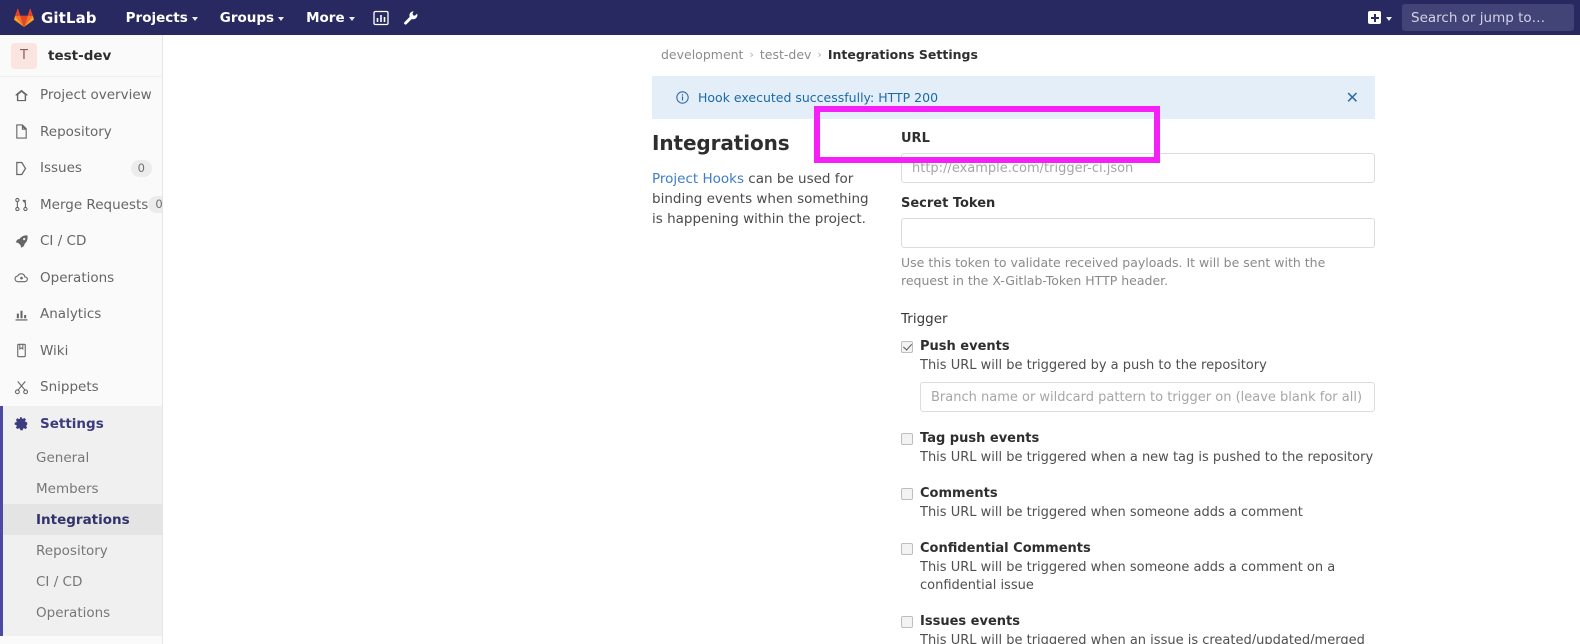  I want to click on sidebar-label: Snippets, so click(69, 387).